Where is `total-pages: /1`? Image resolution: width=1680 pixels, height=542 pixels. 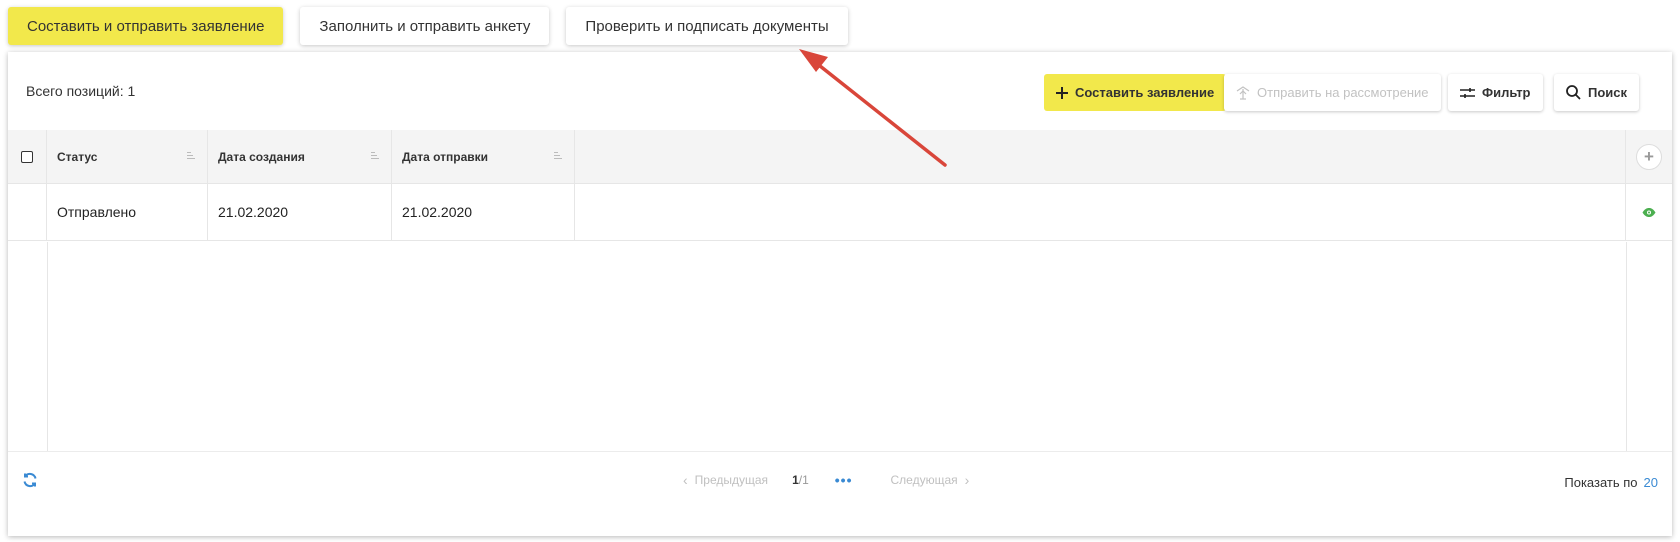
total-pages: /1 is located at coordinates (803, 480).